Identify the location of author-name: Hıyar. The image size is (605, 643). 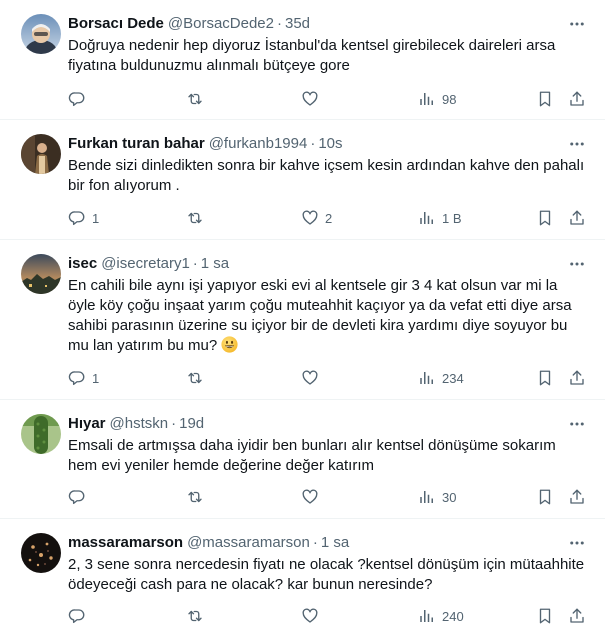
(87, 424).